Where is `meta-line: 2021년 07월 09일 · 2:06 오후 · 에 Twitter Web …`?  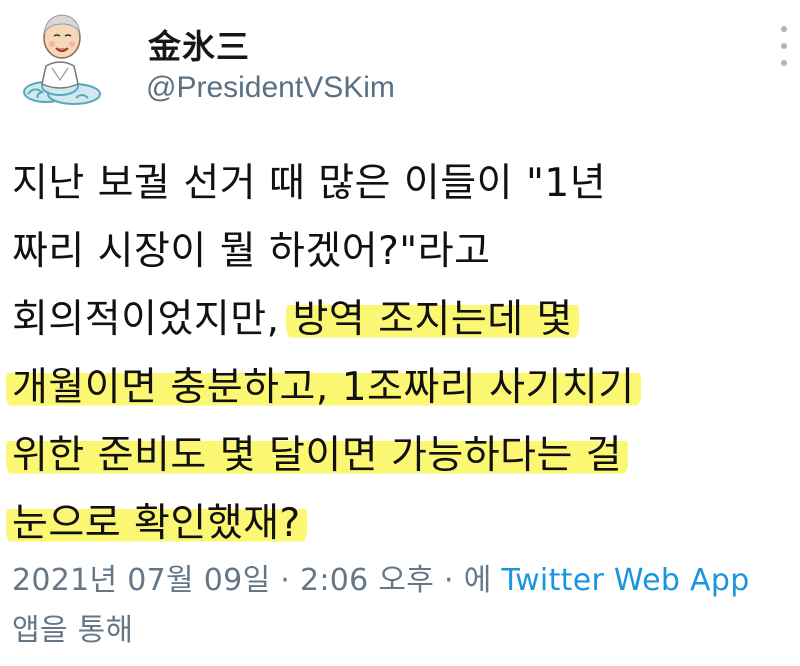
meta-line: 2021년 07월 09일 · 2:06 오후 · 에 Twitter Web … is located at coordinates (406, 581).